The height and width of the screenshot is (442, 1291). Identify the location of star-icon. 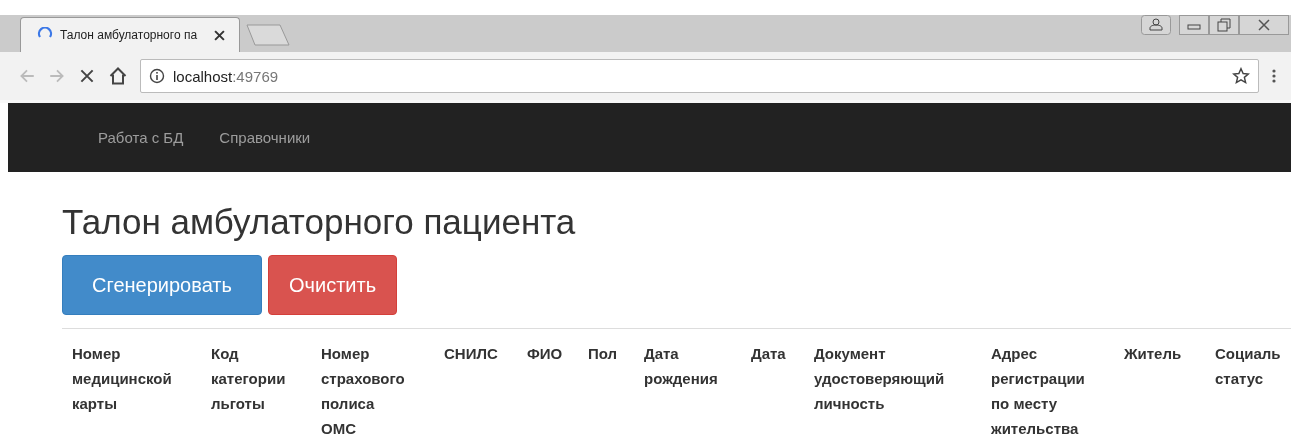
(1241, 76).